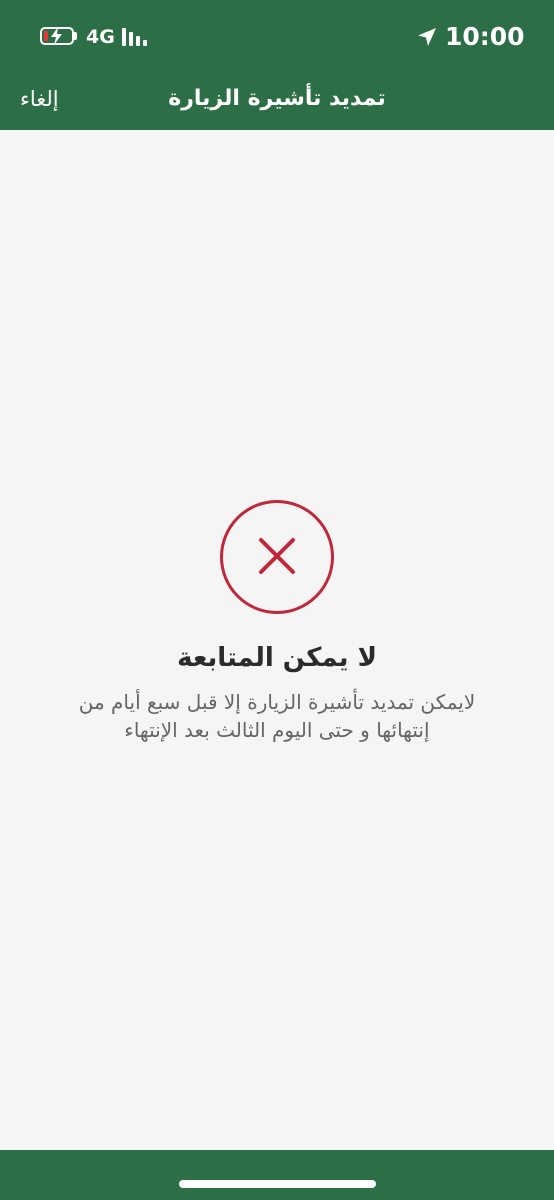 This screenshot has width=554, height=1200. What do you see at coordinates (134, 37) in the screenshot?
I see `signal-icon` at bounding box center [134, 37].